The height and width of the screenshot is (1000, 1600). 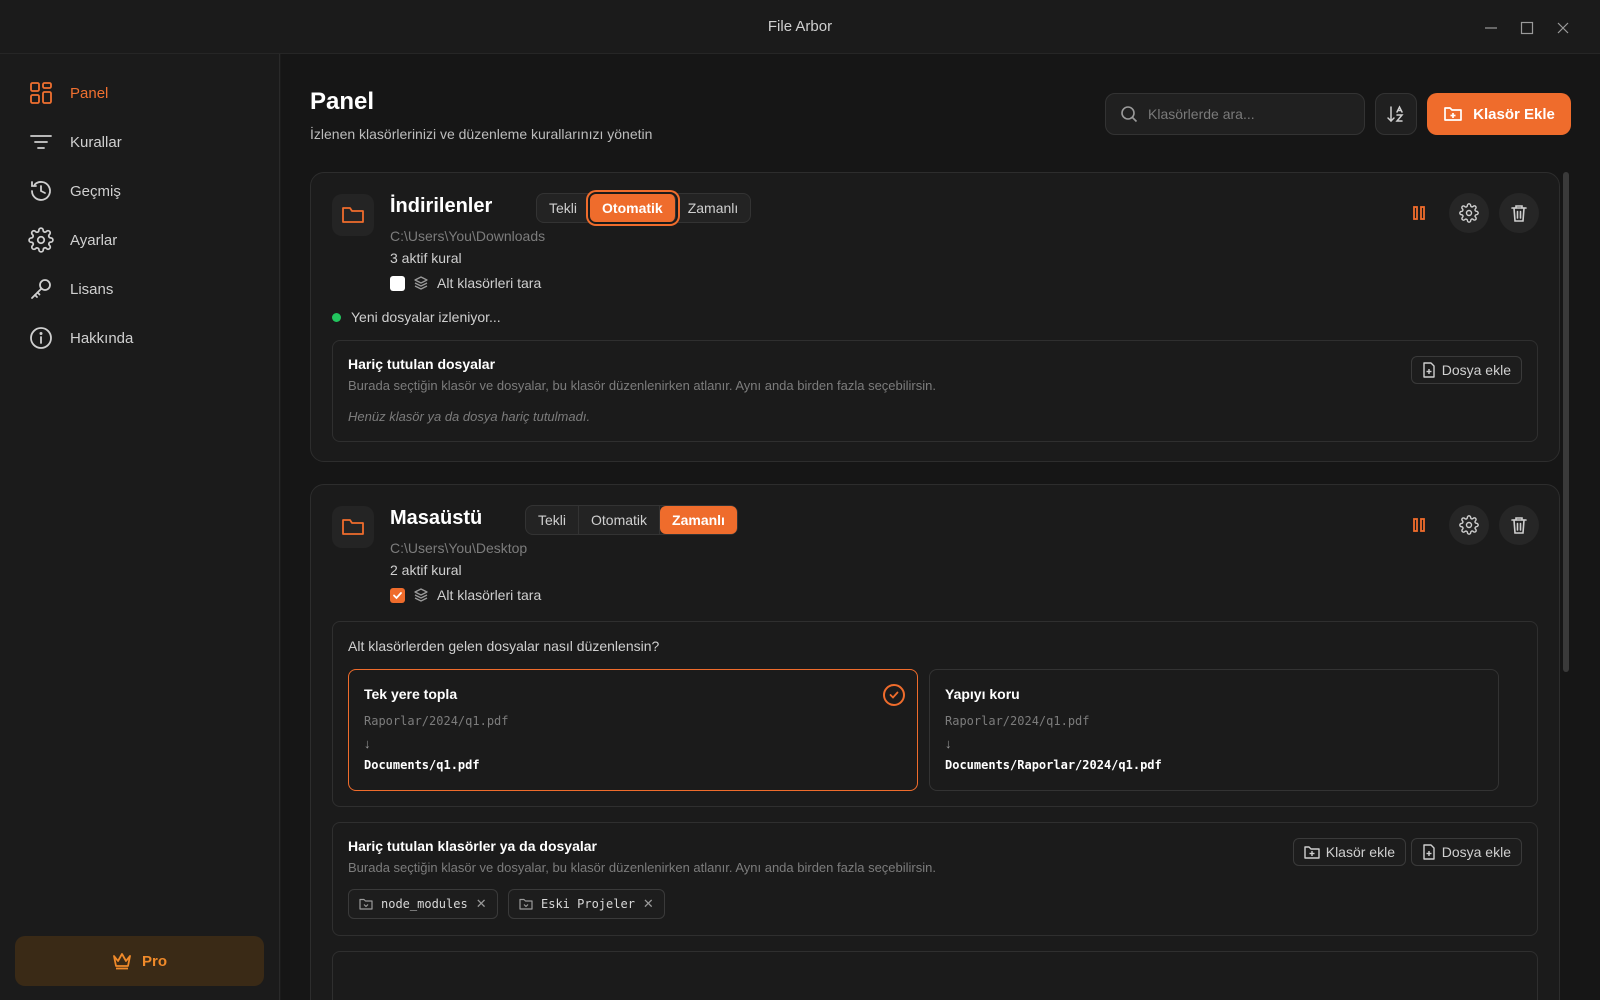 What do you see at coordinates (89, 93) in the screenshot?
I see `sidebar-item-label: Panel` at bounding box center [89, 93].